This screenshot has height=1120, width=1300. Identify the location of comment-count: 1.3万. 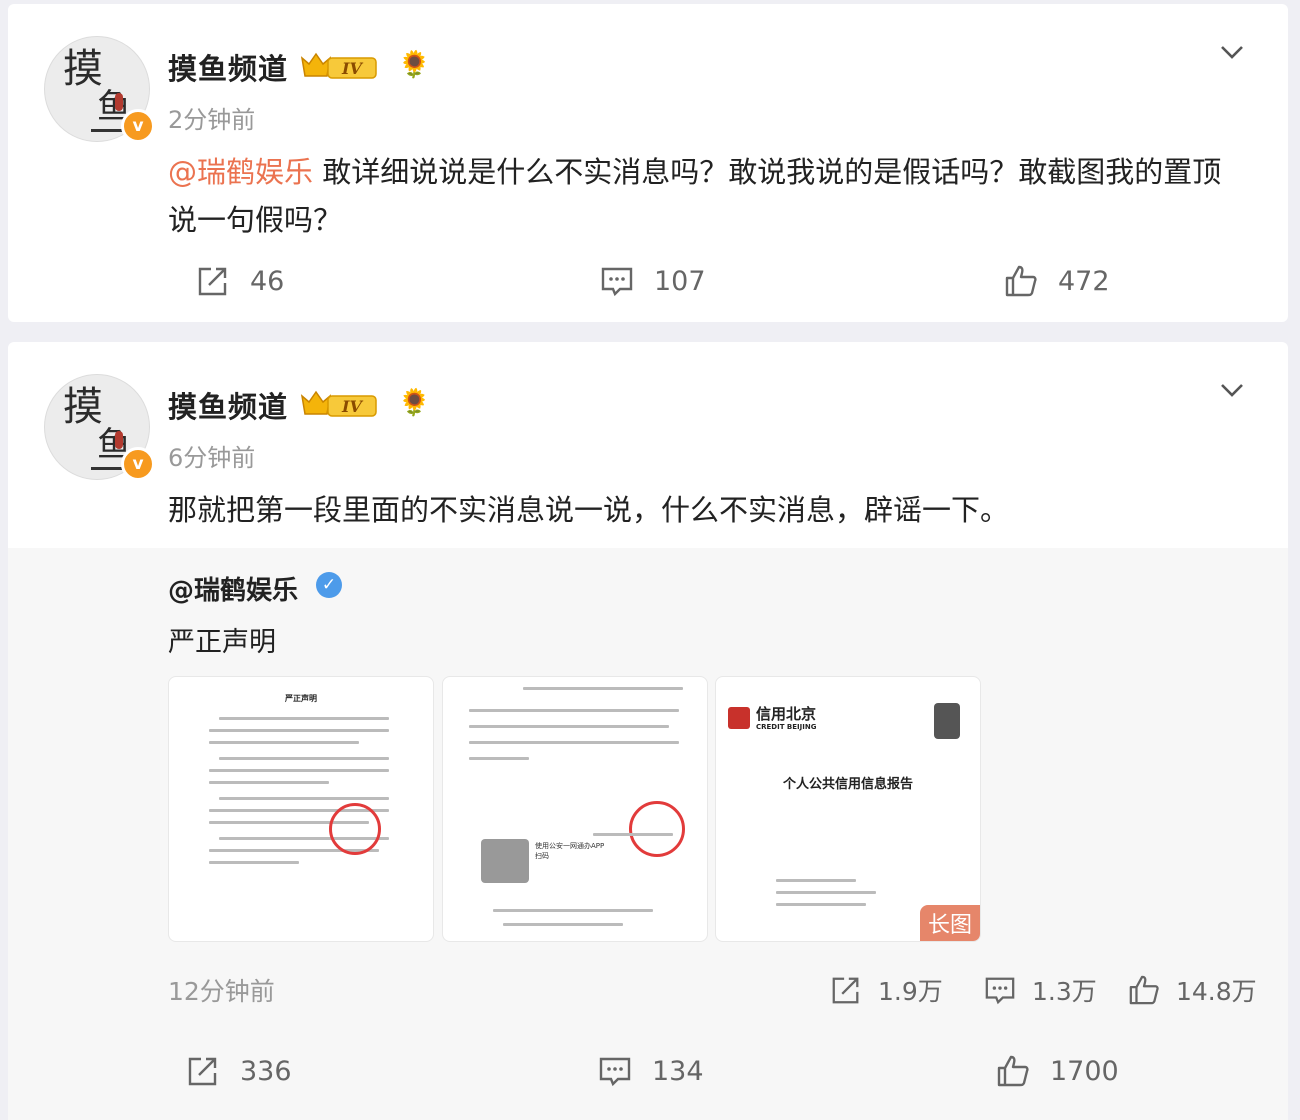
(1064, 991).